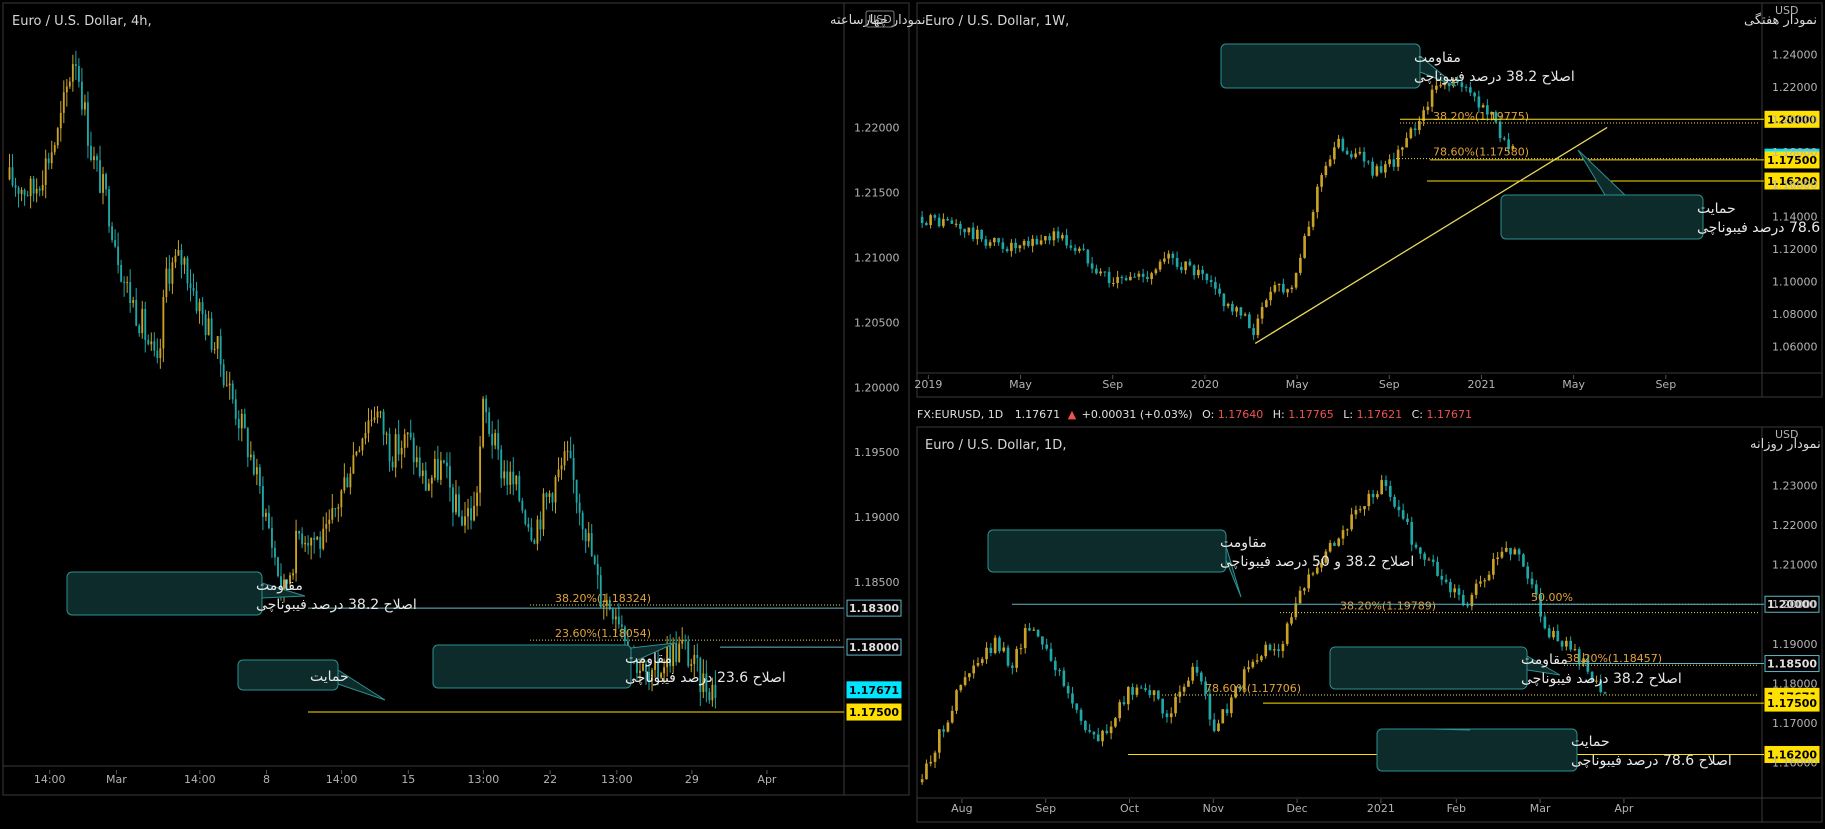 Image resolution: width=1825 pixels, height=829 pixels. Describe the element at coordinates (1795, 604) in the screenshot. I see `y-tick-label: 1.20000` at that location.